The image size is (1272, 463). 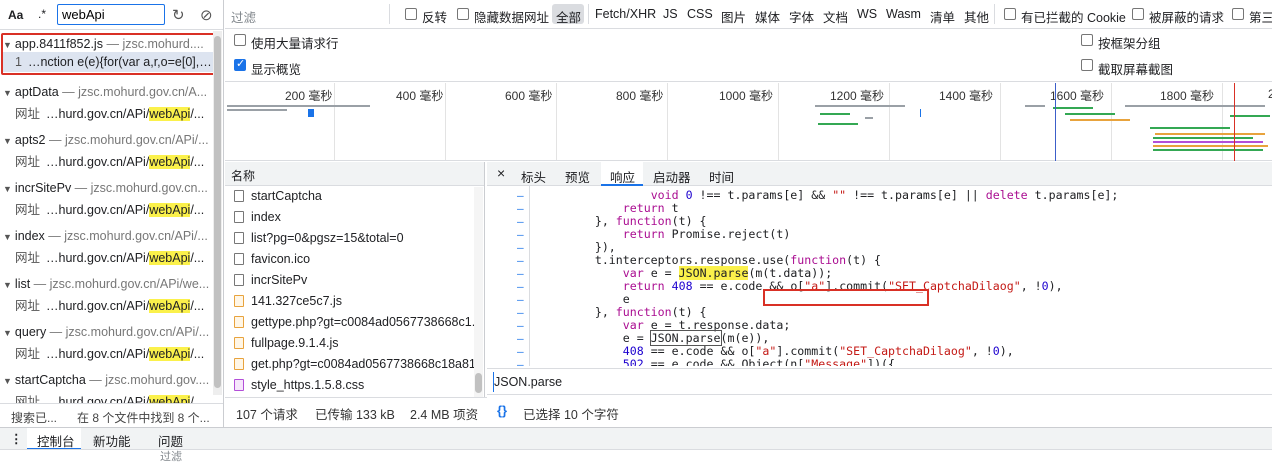 I want to click on line-number: 1, so click(x=18, y=62).